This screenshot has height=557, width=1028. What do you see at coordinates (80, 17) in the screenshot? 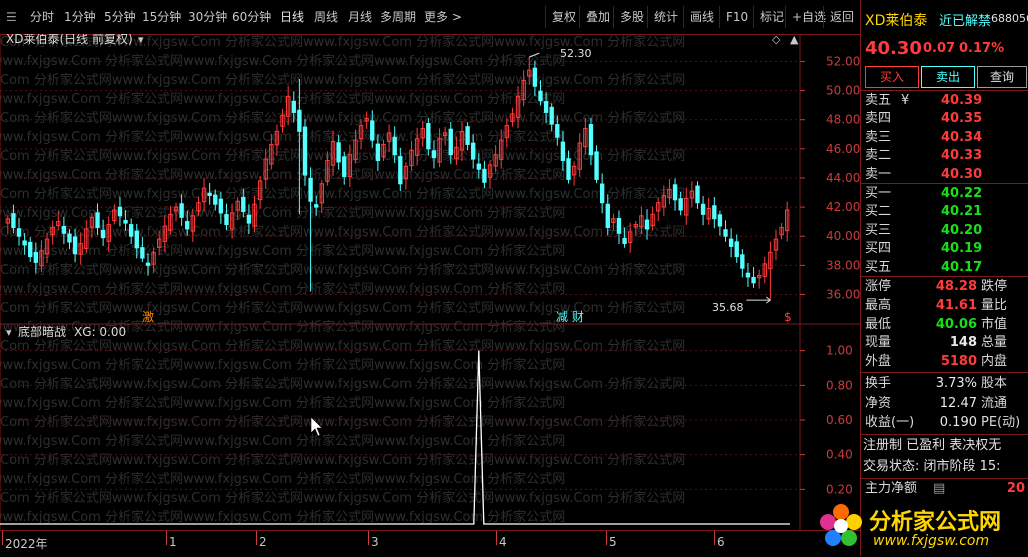
I see `period-tab-1: 1分钟` at bounding box center [80, 17].